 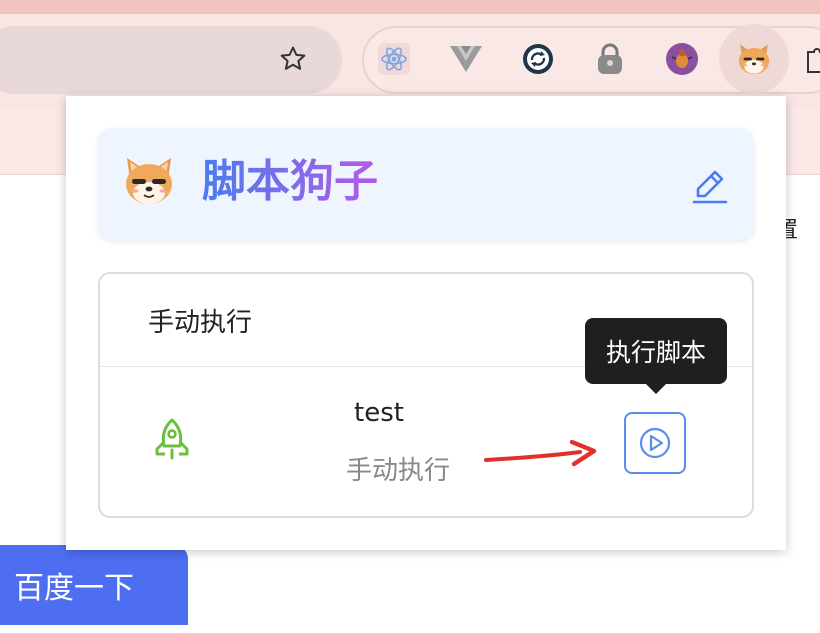 What do you see at coordinates (710, 186) in the screenshot?
I see `edit-icon` at bounding box center [710, 186].